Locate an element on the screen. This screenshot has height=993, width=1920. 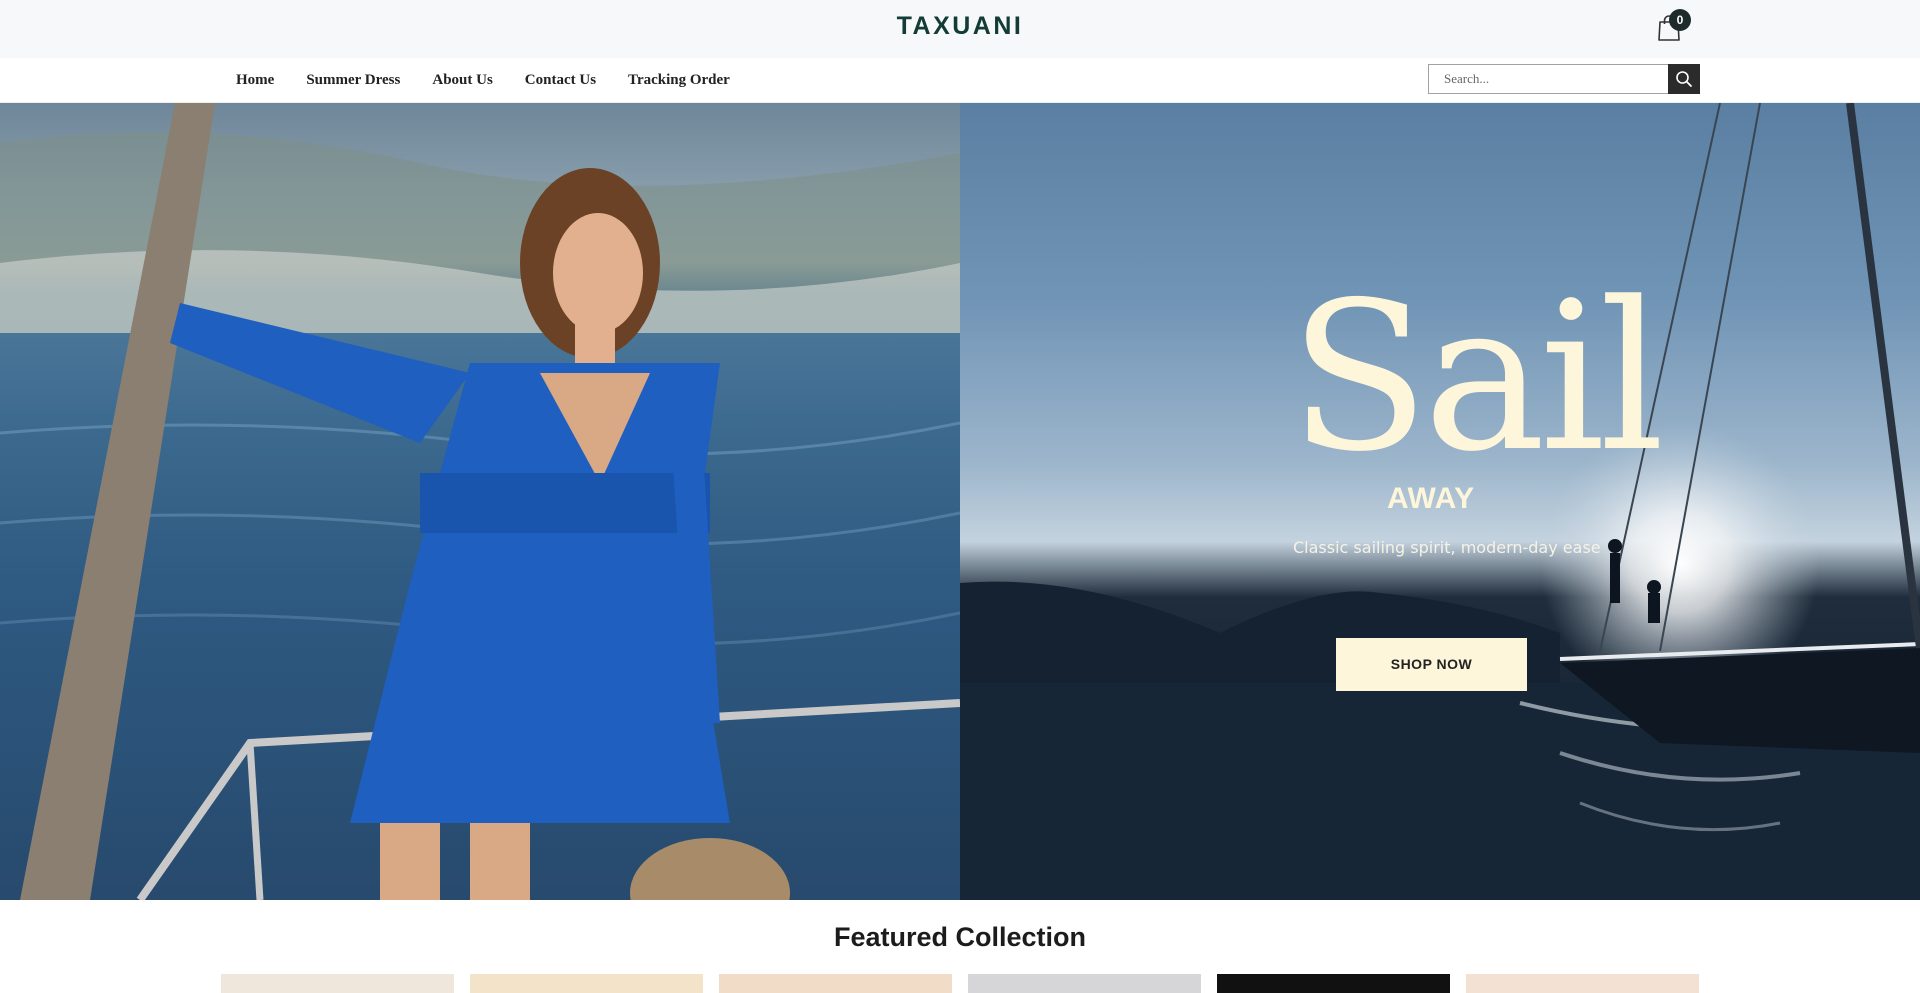
featured-collection-title: Featured Collection is located at coordinates (960, 937).